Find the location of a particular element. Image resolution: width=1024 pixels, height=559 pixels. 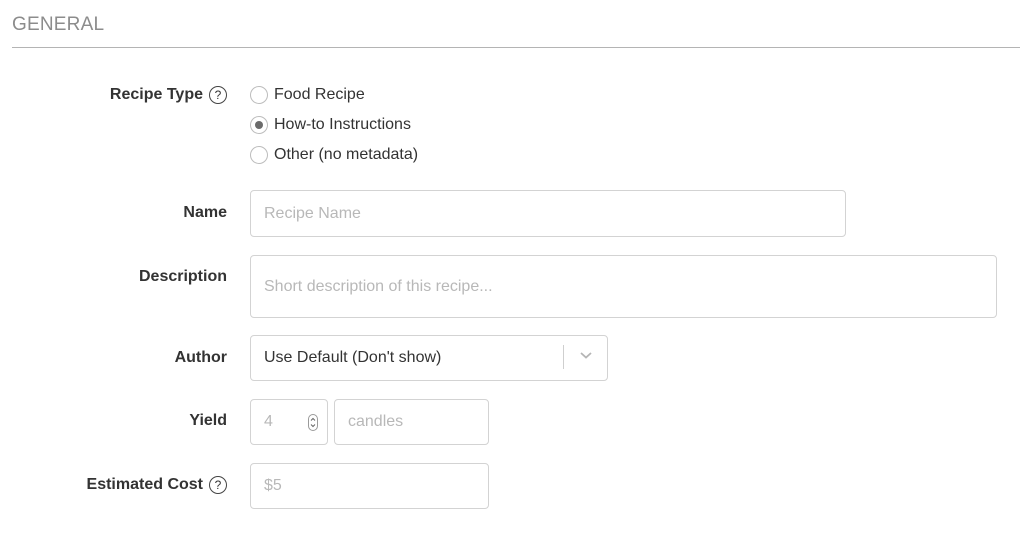

estimated-cost-label: Estimated Cost ? is located at coordinates (157, 485).